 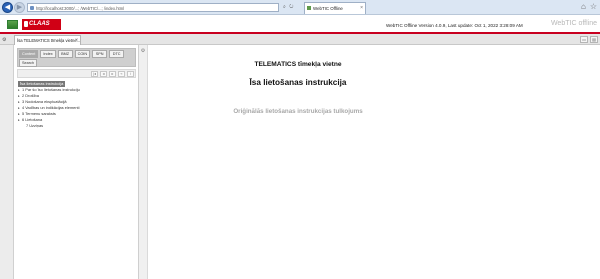 What do you see at coordinates (593, 6) in the screenshot?
I see `star-icon: ☆` at bounding box center [593, 6].